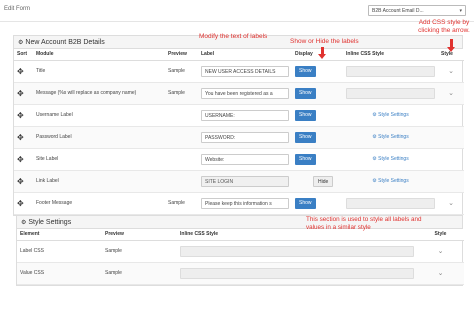 The image size is (474, 309). I want to click on column-header-label: Label, so click(245, 55).